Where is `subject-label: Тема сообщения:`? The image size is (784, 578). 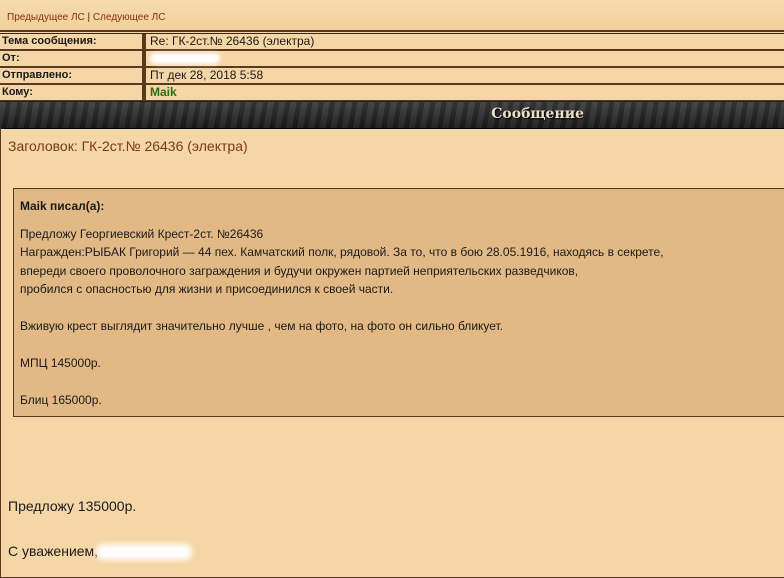 subject-label: Тема сообщения: is located at coordinates (73, 41).